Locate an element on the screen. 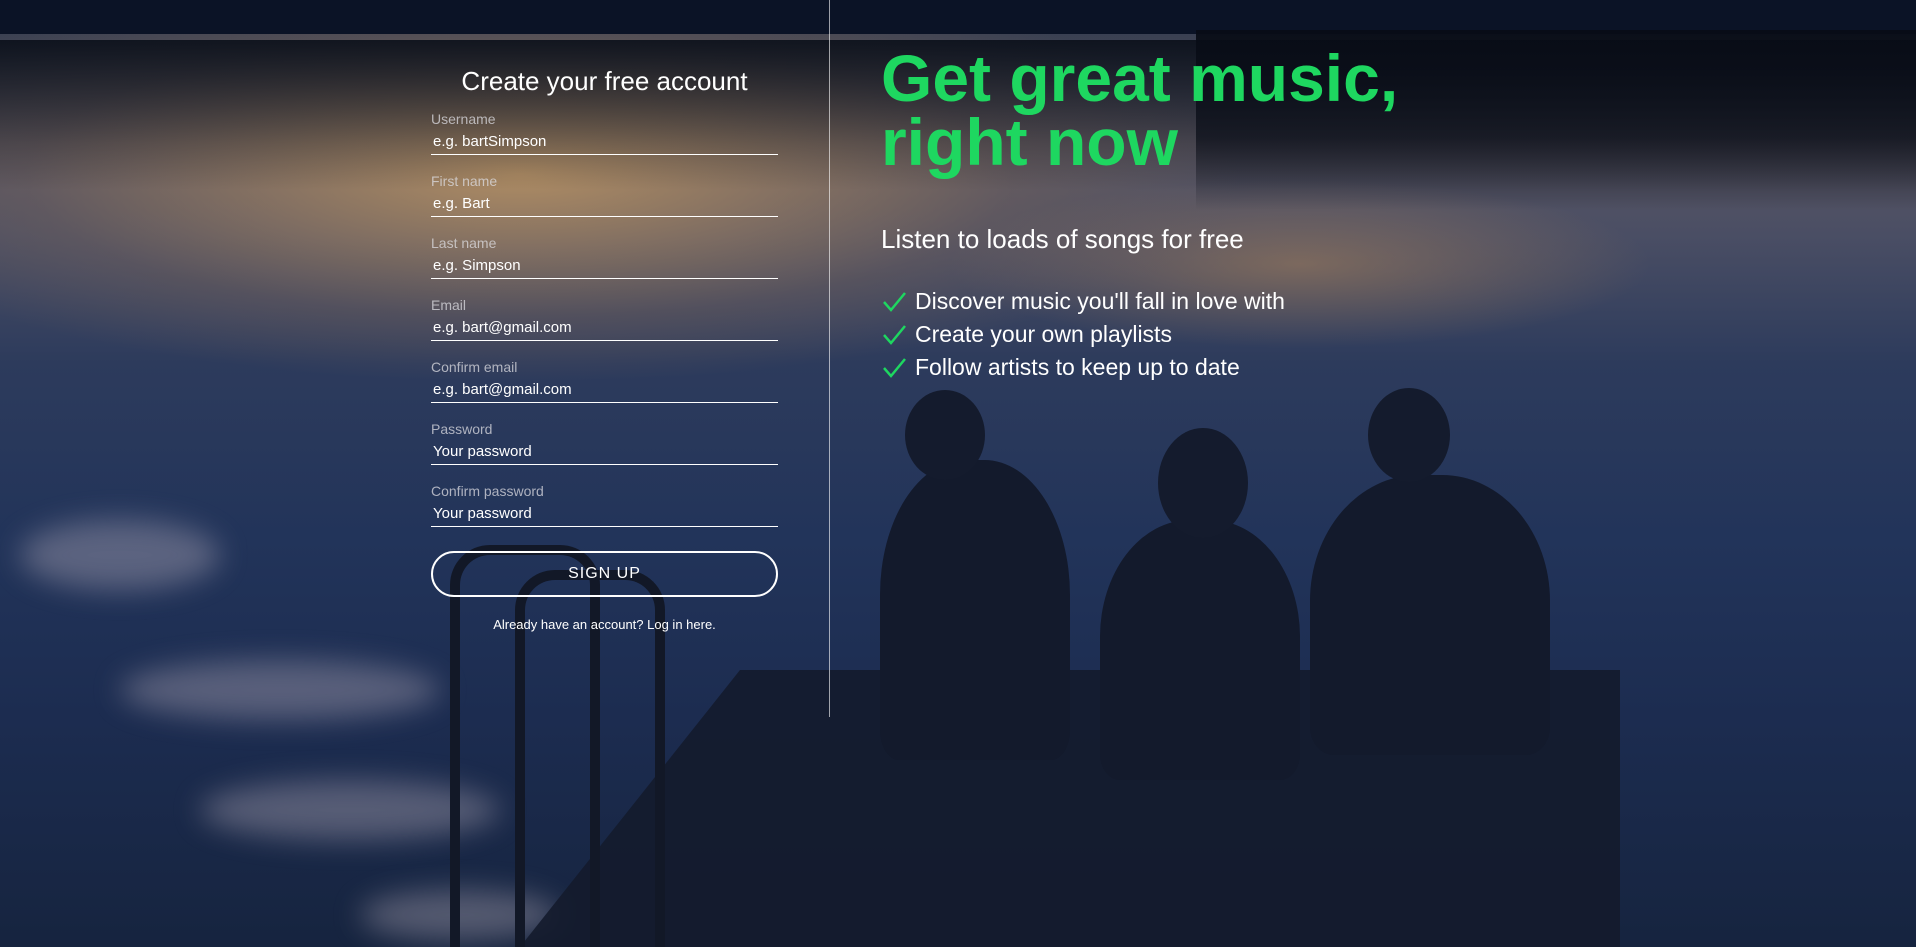  first-name-label: First name is located at coordinates (464, 181).